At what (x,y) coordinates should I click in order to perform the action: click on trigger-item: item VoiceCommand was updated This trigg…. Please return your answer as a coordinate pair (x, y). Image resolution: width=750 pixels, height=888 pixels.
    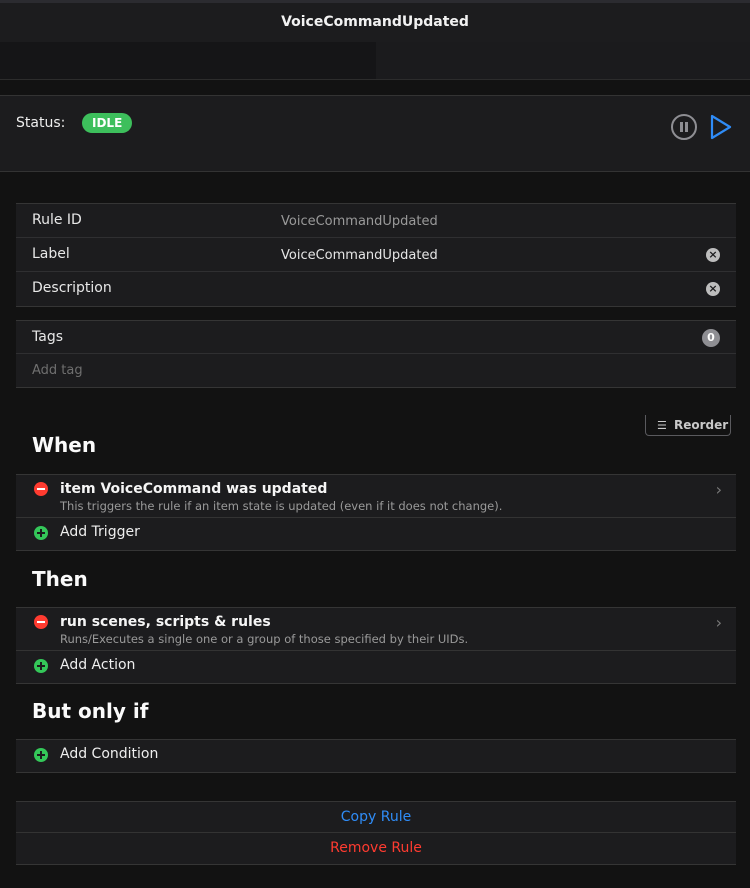
    Looking at the image, I should click on (376, 496).